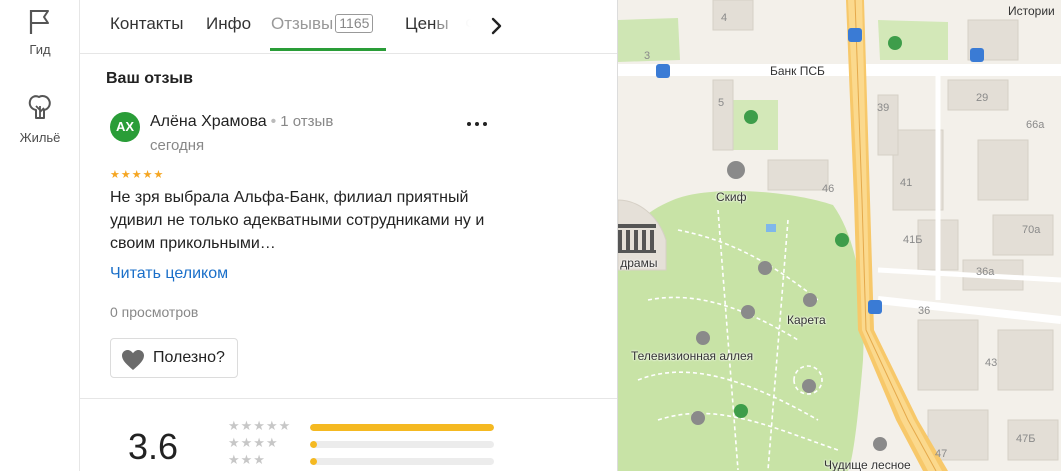 Image resolution: width=1061 pixels, height=471 pixels. What do you see at coordinates (985, 272) in the screenshot?
I see `house-number: 36а` at bounding box center [985, 272].